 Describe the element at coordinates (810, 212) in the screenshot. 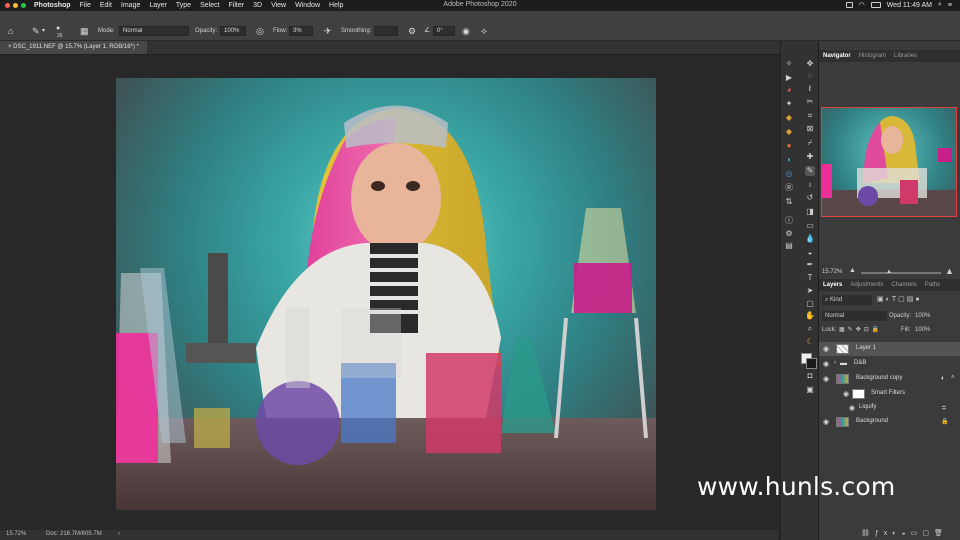

I see `eraser-tool-icon: ◨` at that location.